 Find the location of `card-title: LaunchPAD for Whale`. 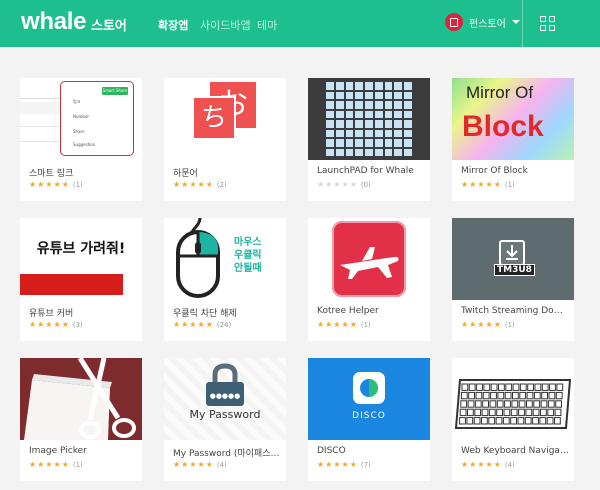

card-title: LaunchPAD for Whale is located at coordinates (365, 171).